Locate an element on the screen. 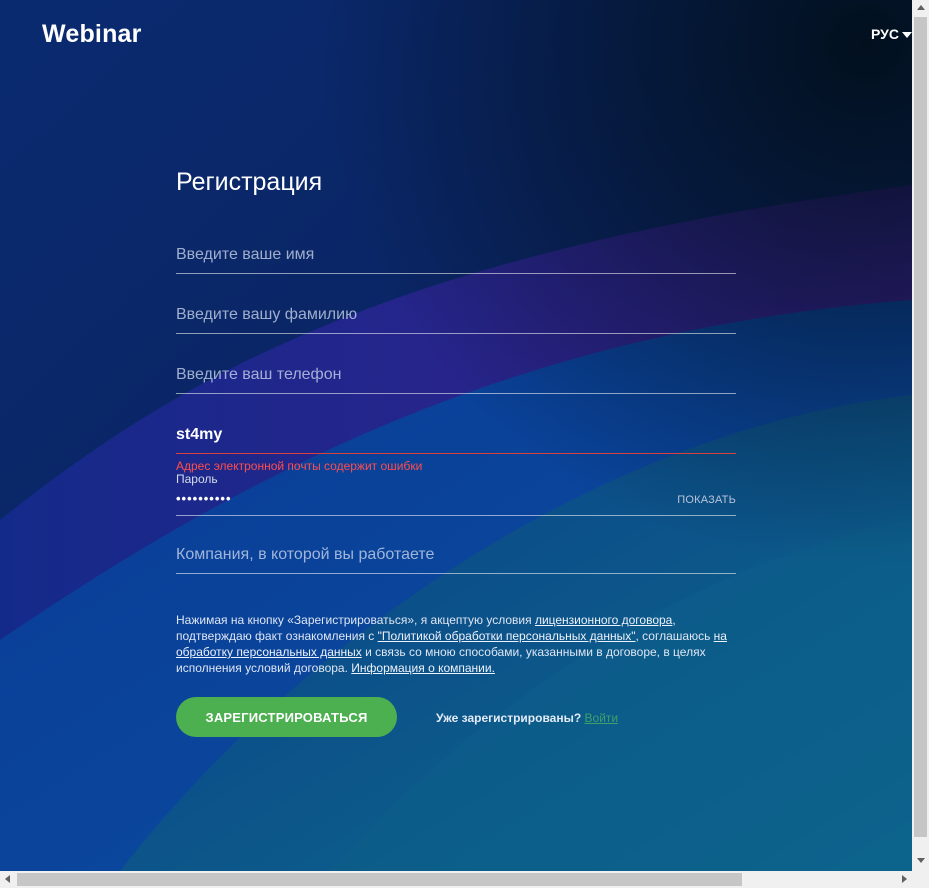 This screenshot has width=929, height=888. register-button: ЗАРЕГИСТРИРОВАТЬСЯ is located at coordinates (286, 717).